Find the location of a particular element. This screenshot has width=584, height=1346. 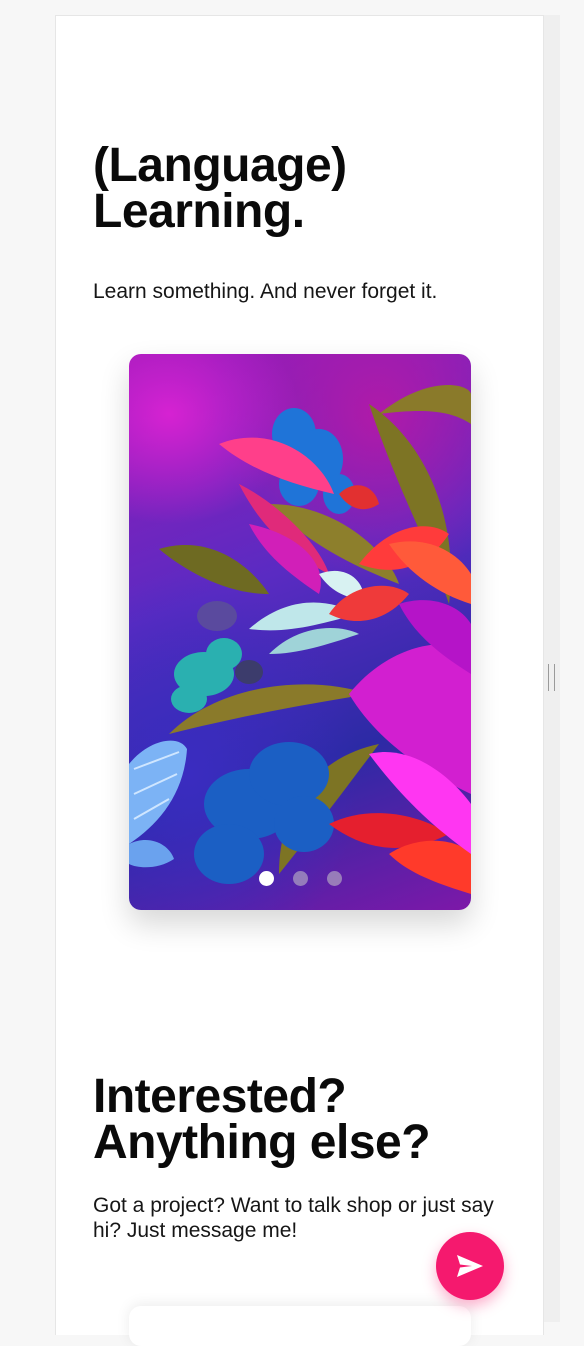

carousel-pagination is located at coordinates (300, 878).